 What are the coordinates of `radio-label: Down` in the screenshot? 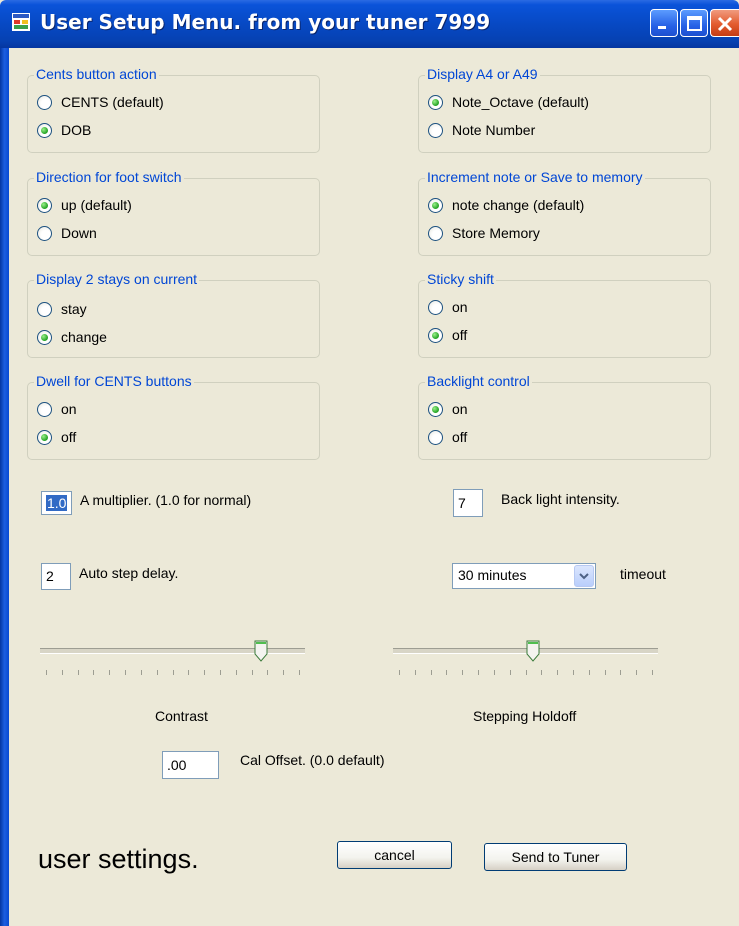 It's located at (79, 233).